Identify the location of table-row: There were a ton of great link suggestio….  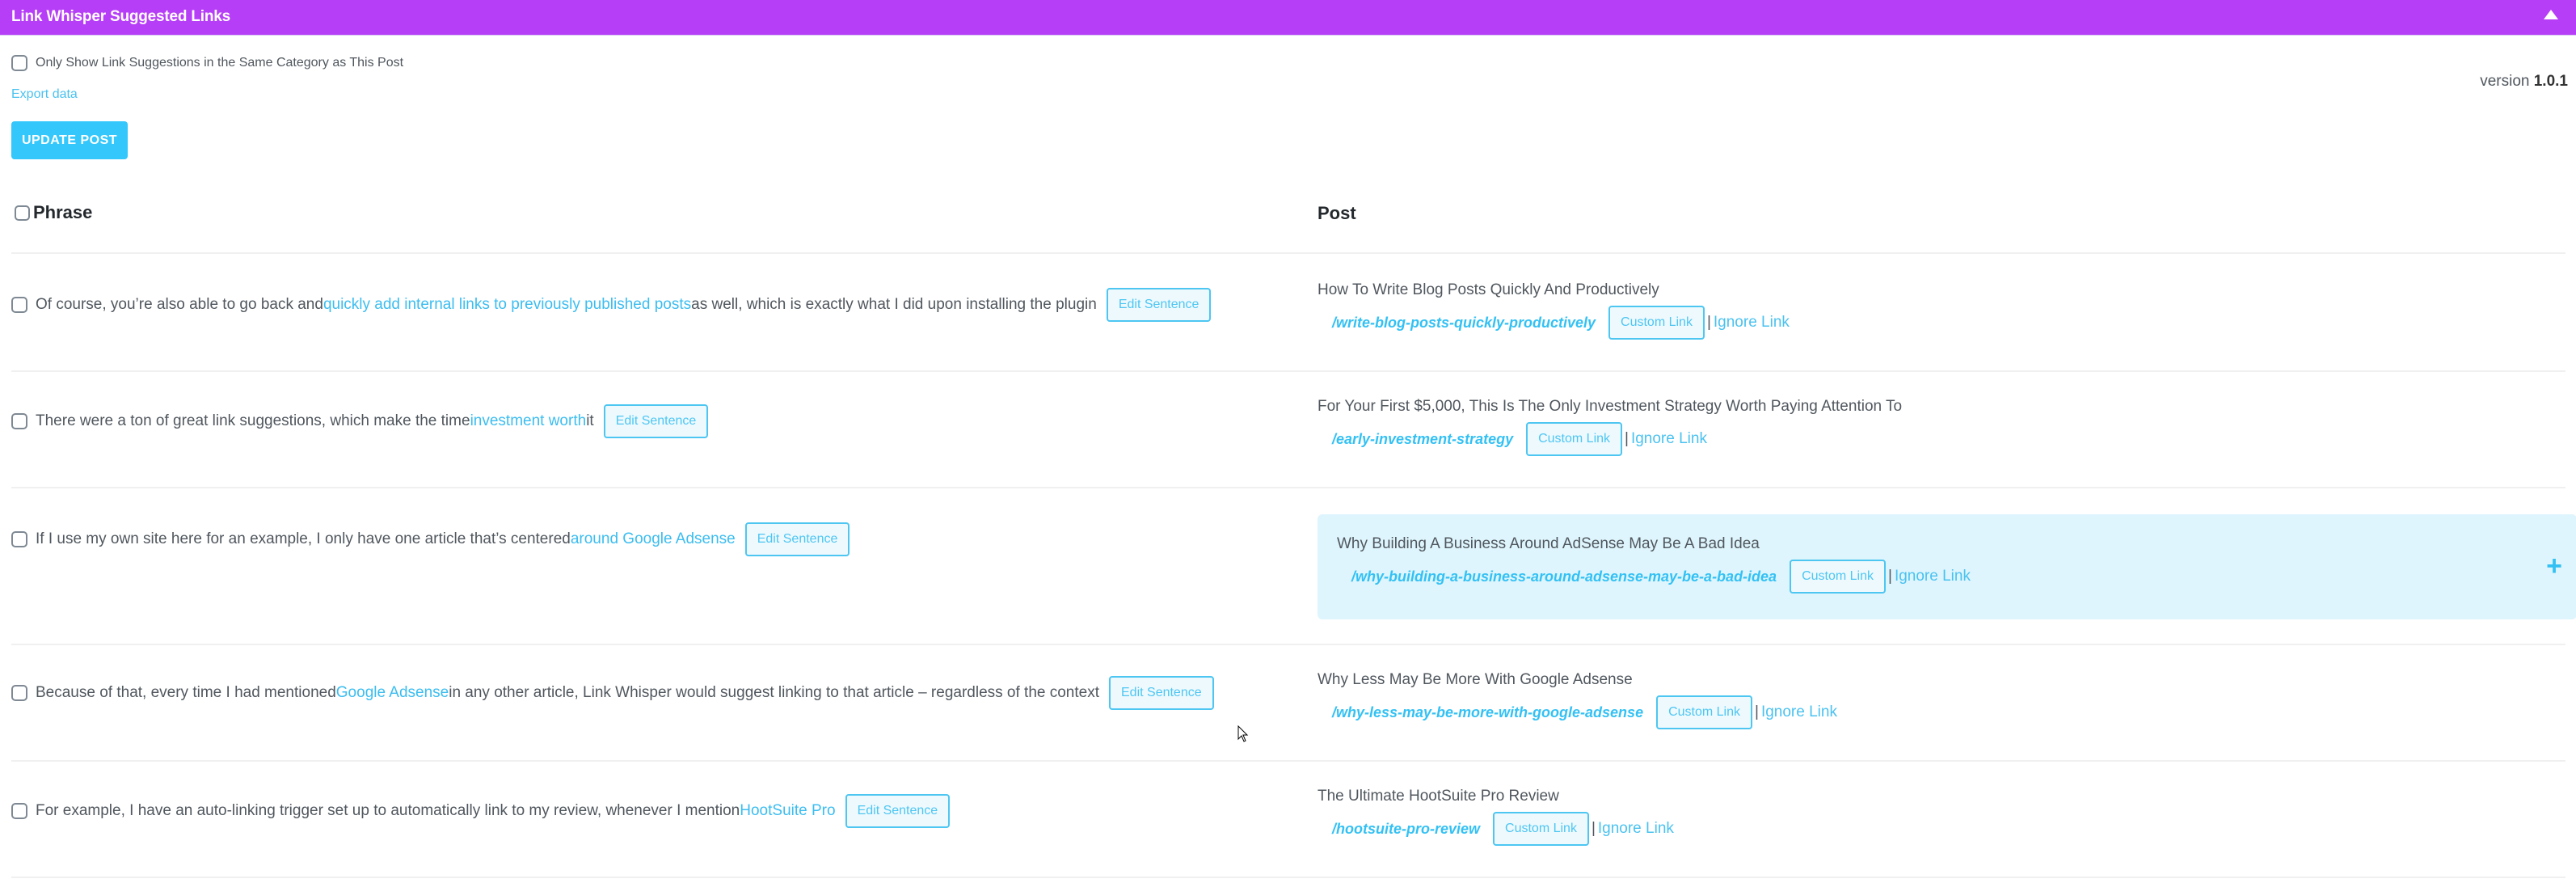
(1288, 430).